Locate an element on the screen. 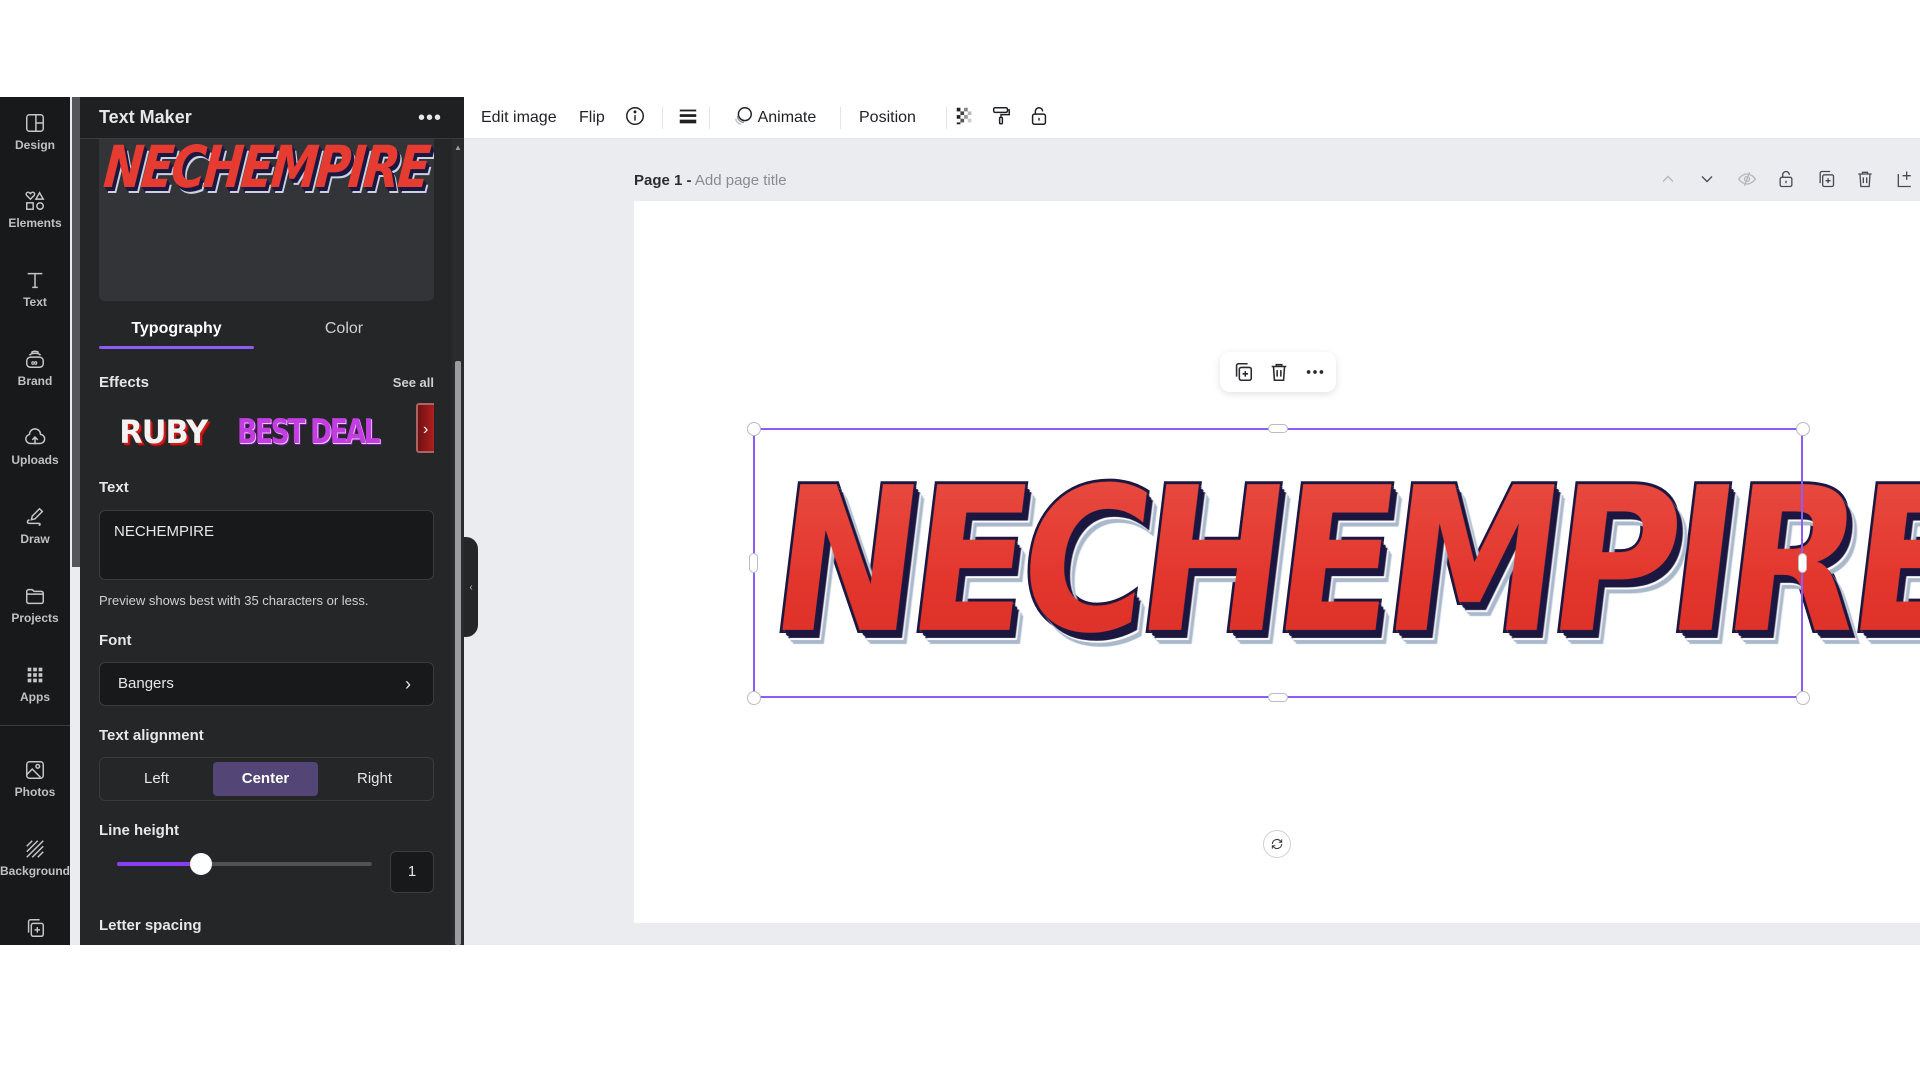  align-center-button: Center is located at coordinates (265, 779).